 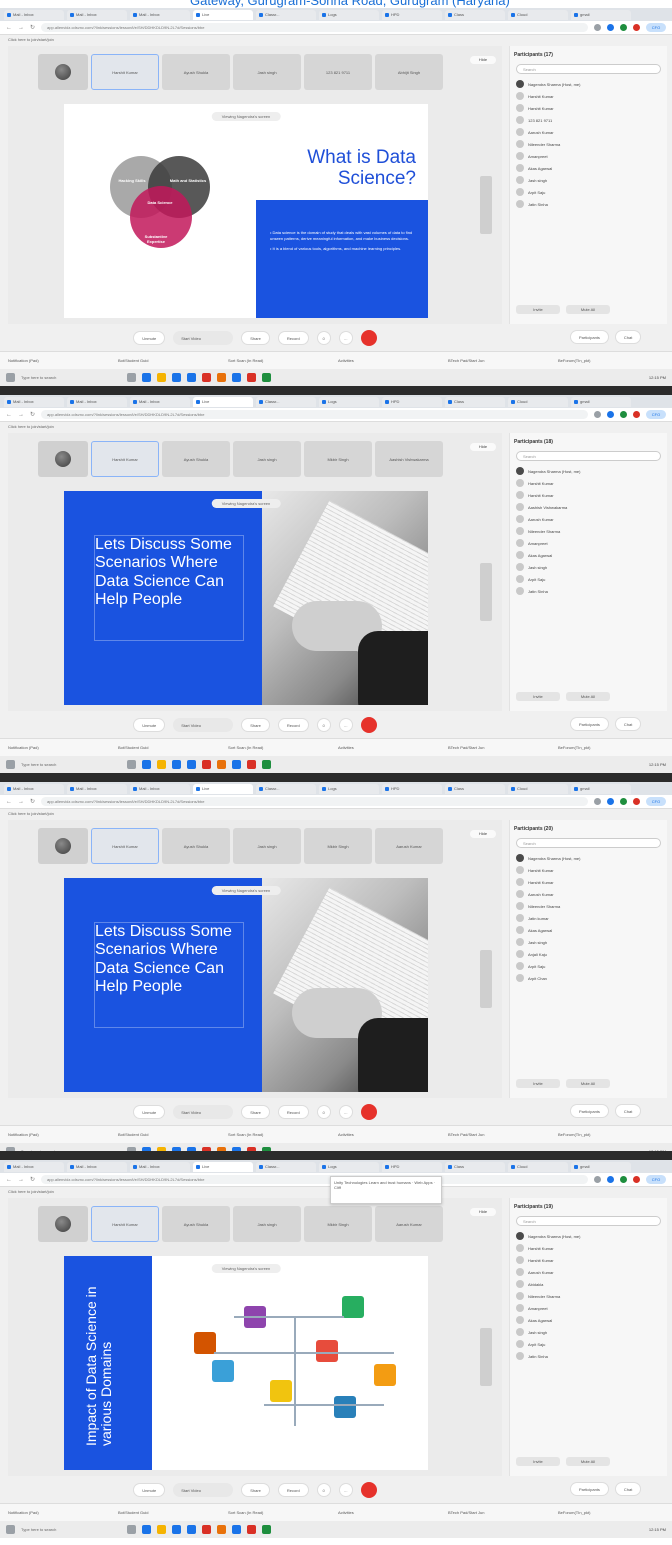 What do you see at coordinates (409, 459) in the screenshot?
I see `video-tile: Aashish Vishwakarma` at bounding box center [409, 459].